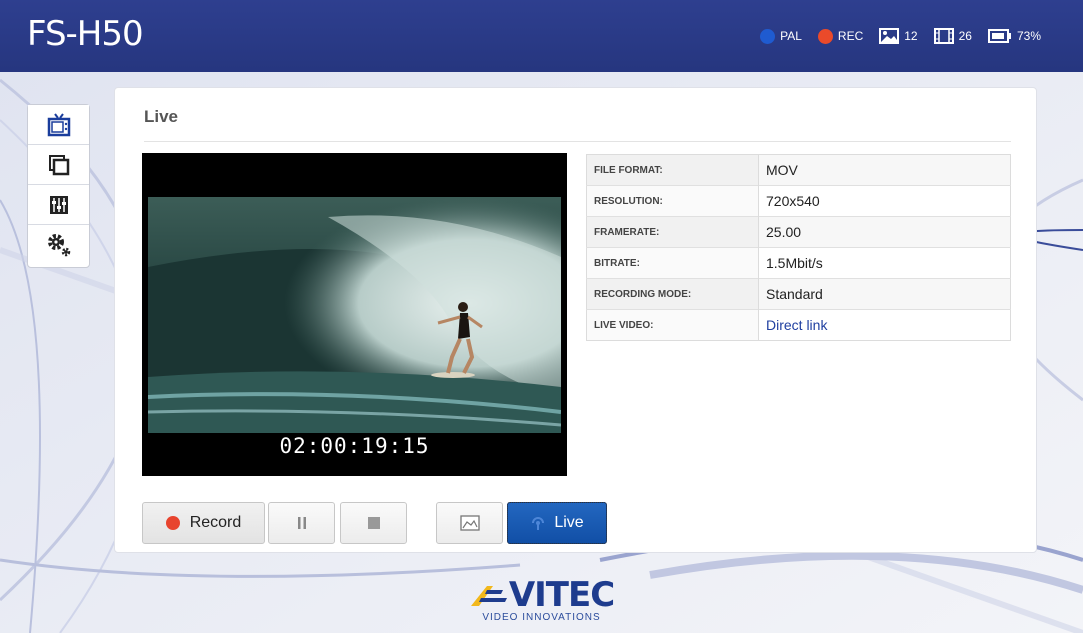 The width and height of the screenshot is (1083, 633). Describe the element at coordinates (172, 523) in the screenshot. I see `record-icon` at that location.